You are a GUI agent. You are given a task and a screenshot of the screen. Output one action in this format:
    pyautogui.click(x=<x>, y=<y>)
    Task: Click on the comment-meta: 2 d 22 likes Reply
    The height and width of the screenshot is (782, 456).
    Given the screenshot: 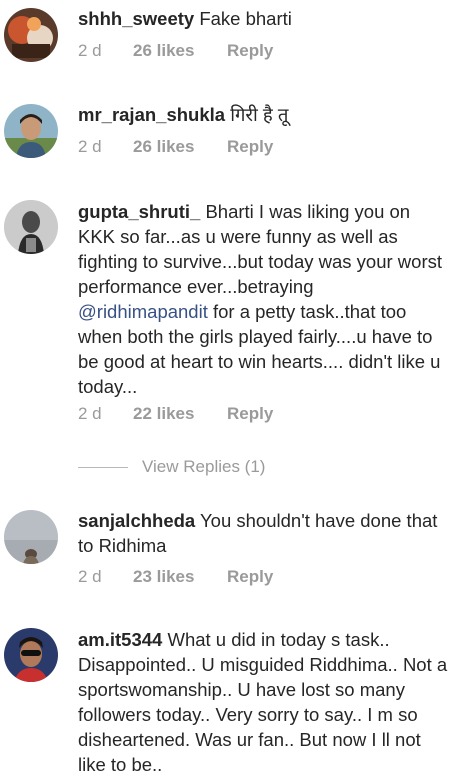 What is the action you would take?
    pyautogui.click(x=175, y=414)
    